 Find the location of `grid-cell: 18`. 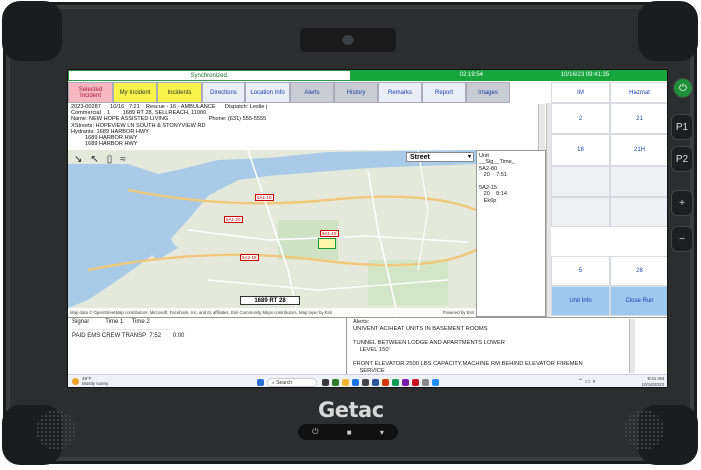

grid-cell: 18 is located at coordinates (580, 150).